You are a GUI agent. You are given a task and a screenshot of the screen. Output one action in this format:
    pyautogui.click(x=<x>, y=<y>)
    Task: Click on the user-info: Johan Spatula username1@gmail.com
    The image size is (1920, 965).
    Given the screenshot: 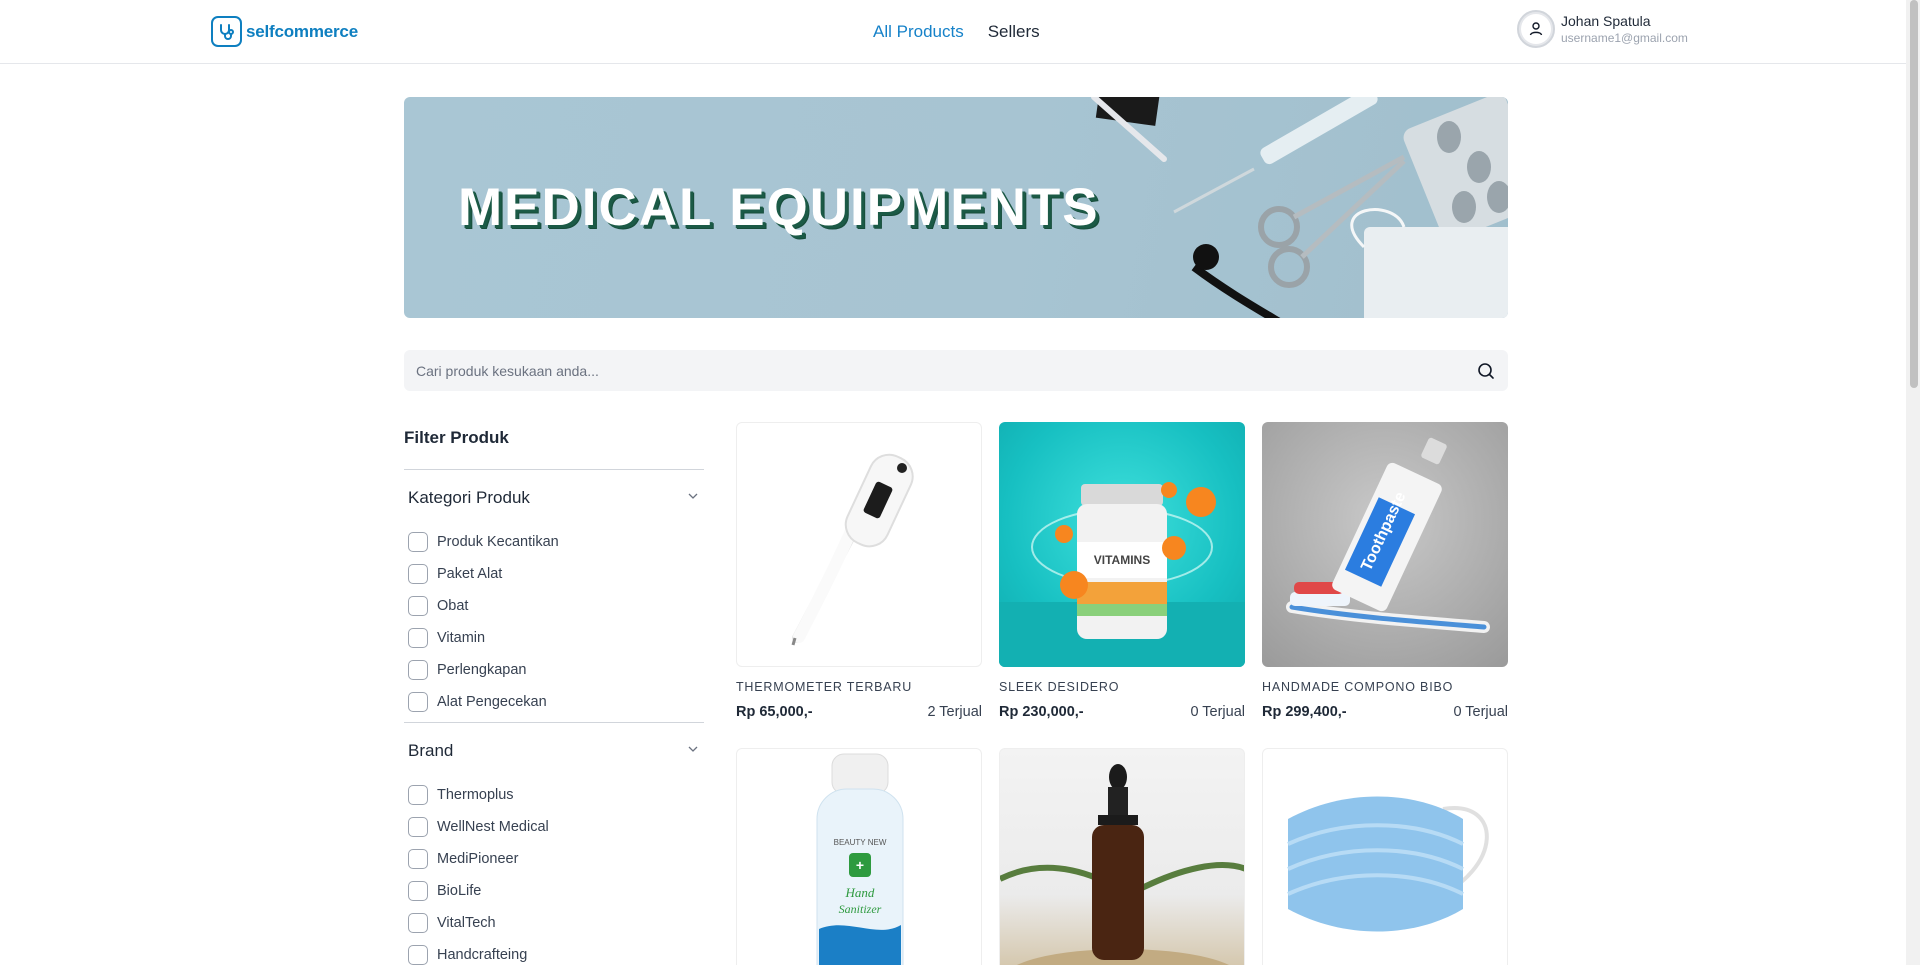 What is the action you would take?
    pyautogui.click(x=1624, y=29)
    